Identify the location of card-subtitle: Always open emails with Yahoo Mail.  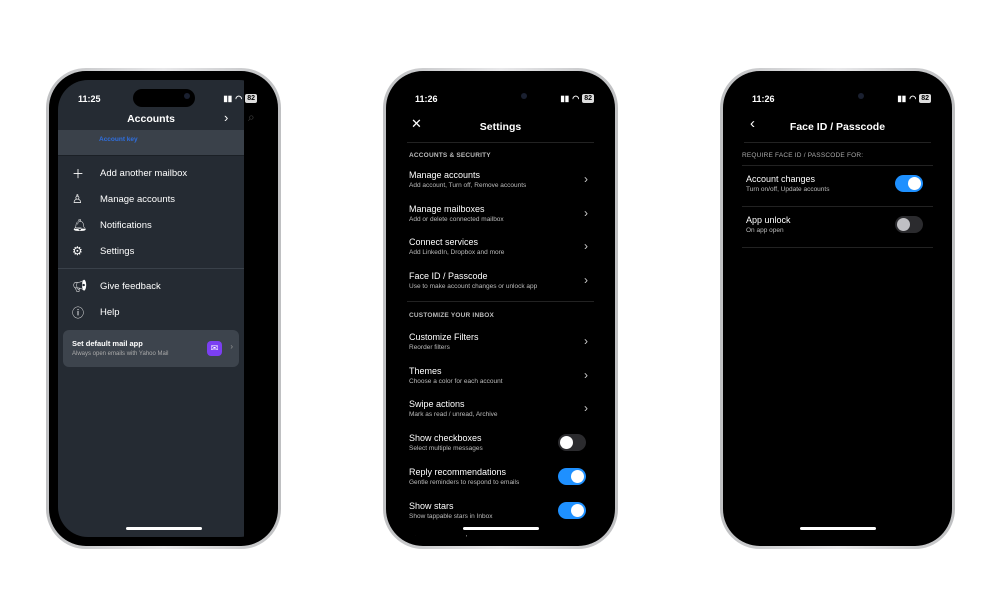
(120, 354).